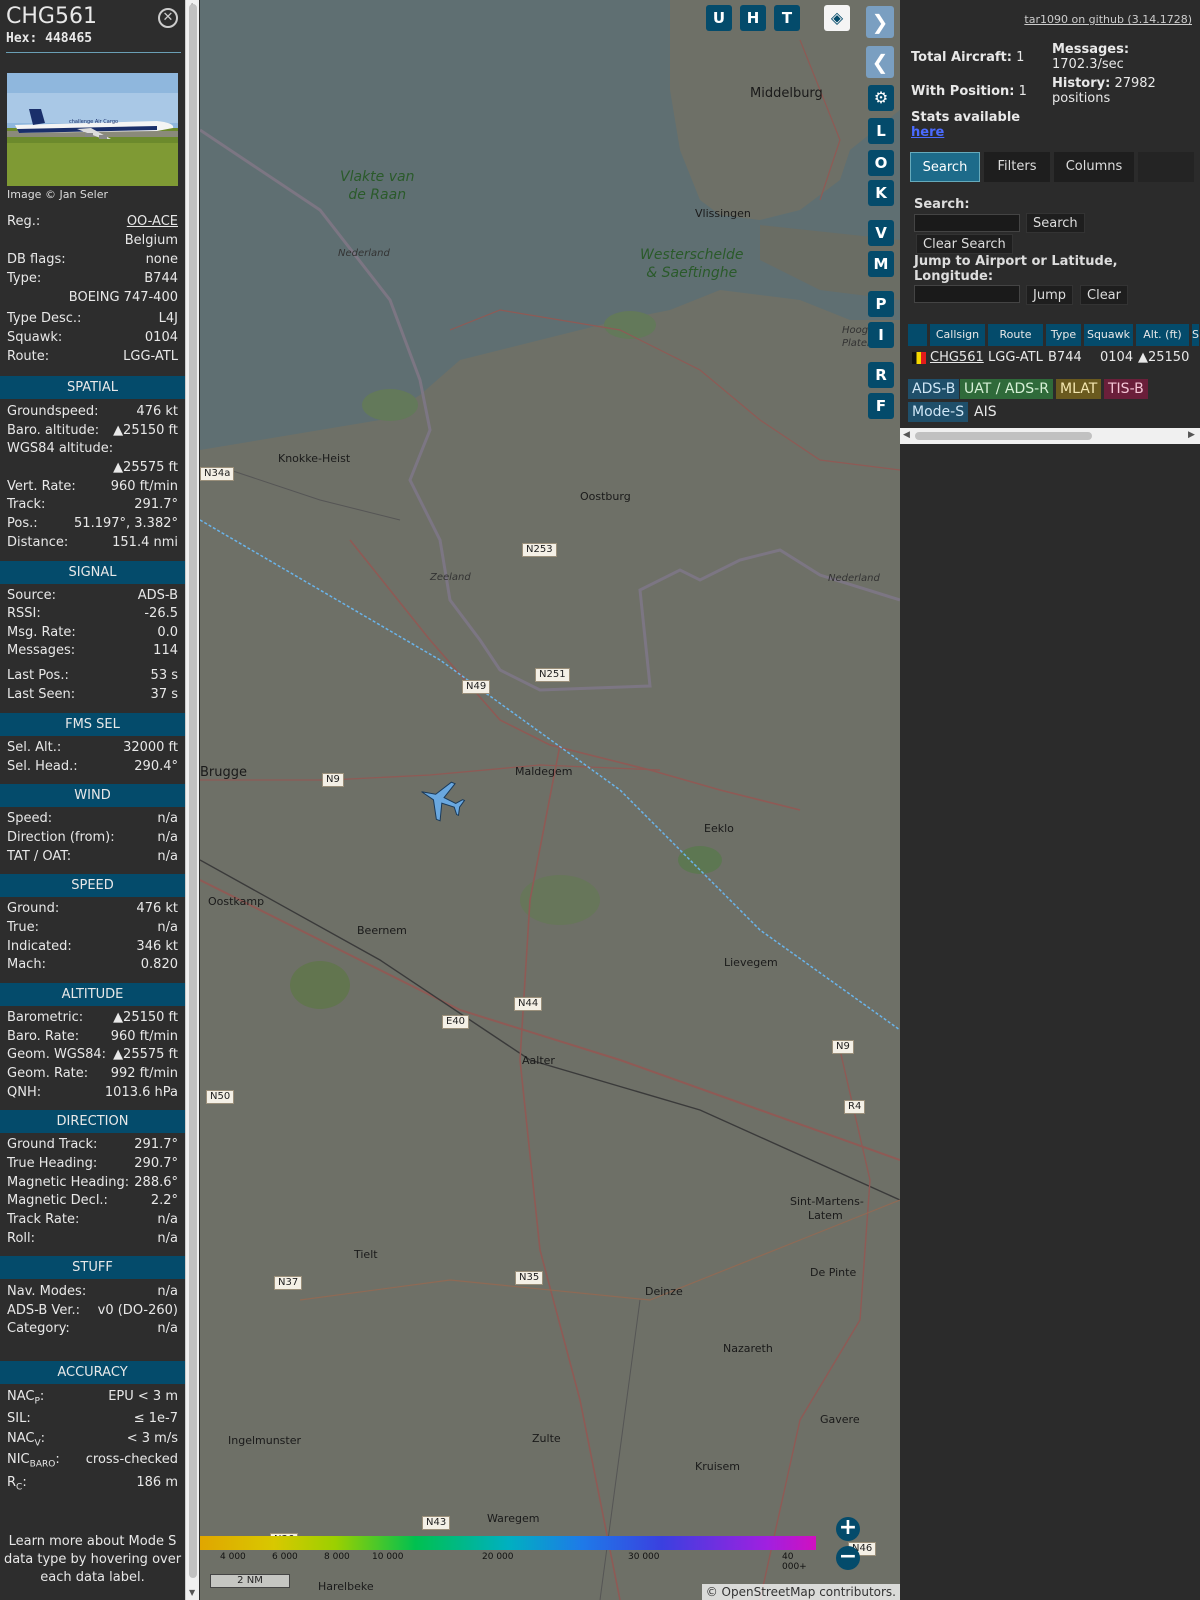 This screenshot has width=1200, height=1600. Describe the element at coordinates (881, 406) in the screenshot. I see `map-button-f: F` at that location.